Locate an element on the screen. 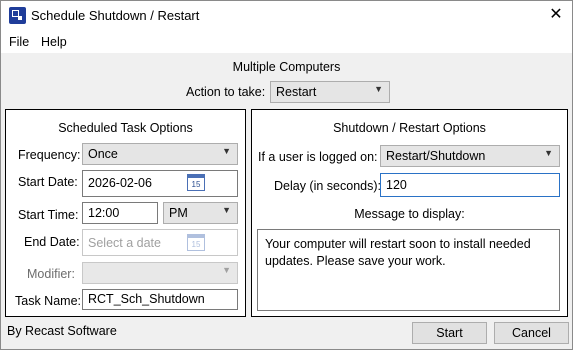 This screenshot has height=350, width=573. frequency-select: Once ▼ is located at coordinates (160, 154).